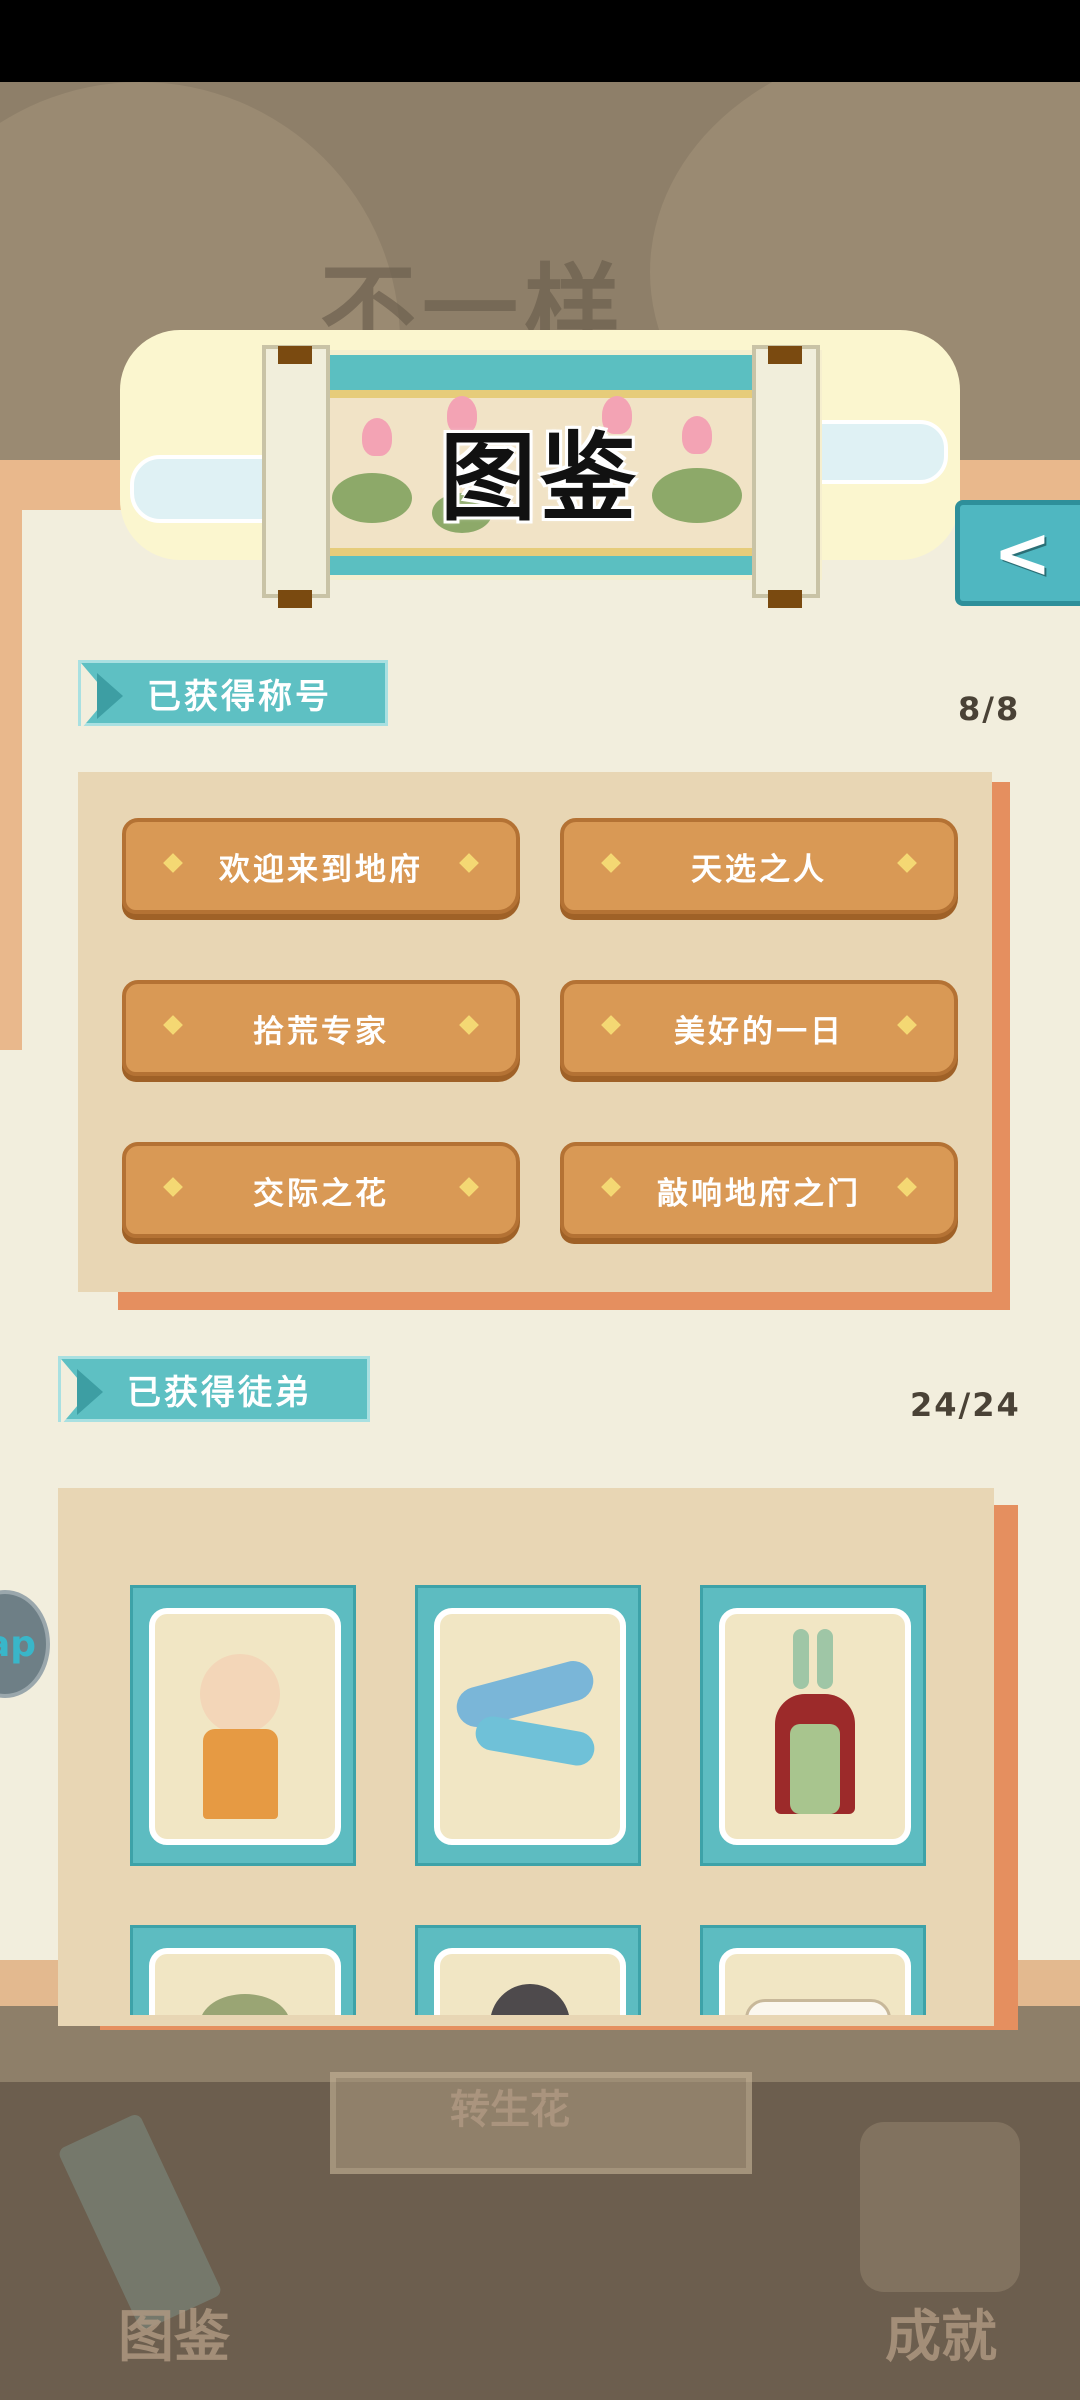 The height and width of the screenshot is (2400, 1080). I want to click on section-header-titles: 已获得称号, so click(233, 694).